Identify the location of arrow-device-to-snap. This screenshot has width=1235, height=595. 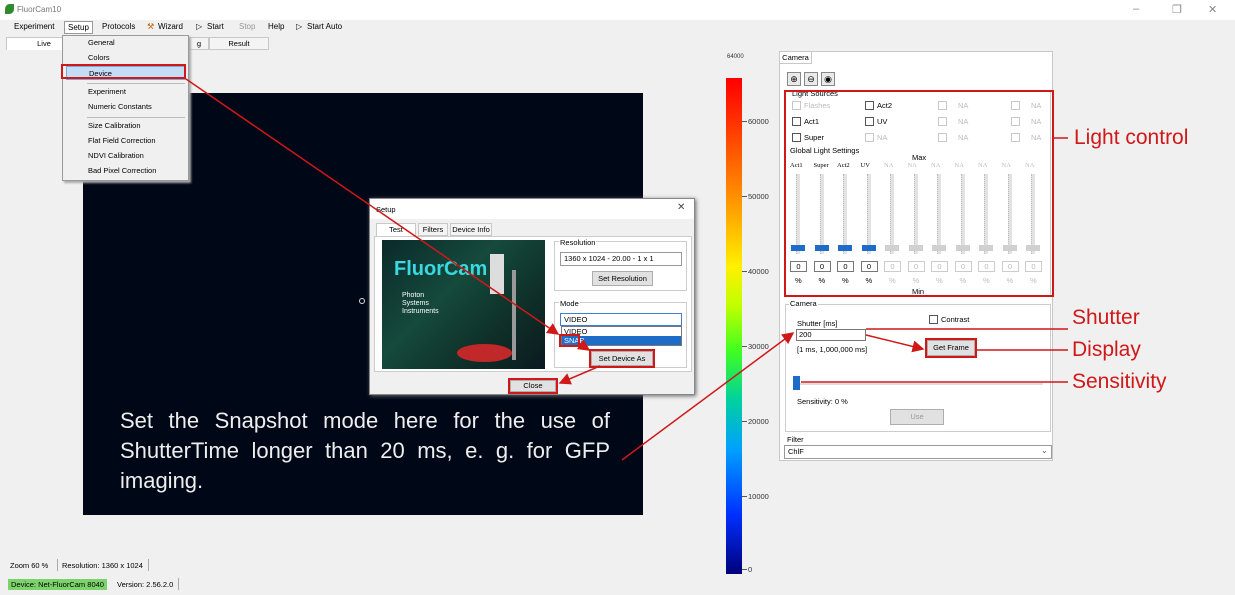
(372, 206).